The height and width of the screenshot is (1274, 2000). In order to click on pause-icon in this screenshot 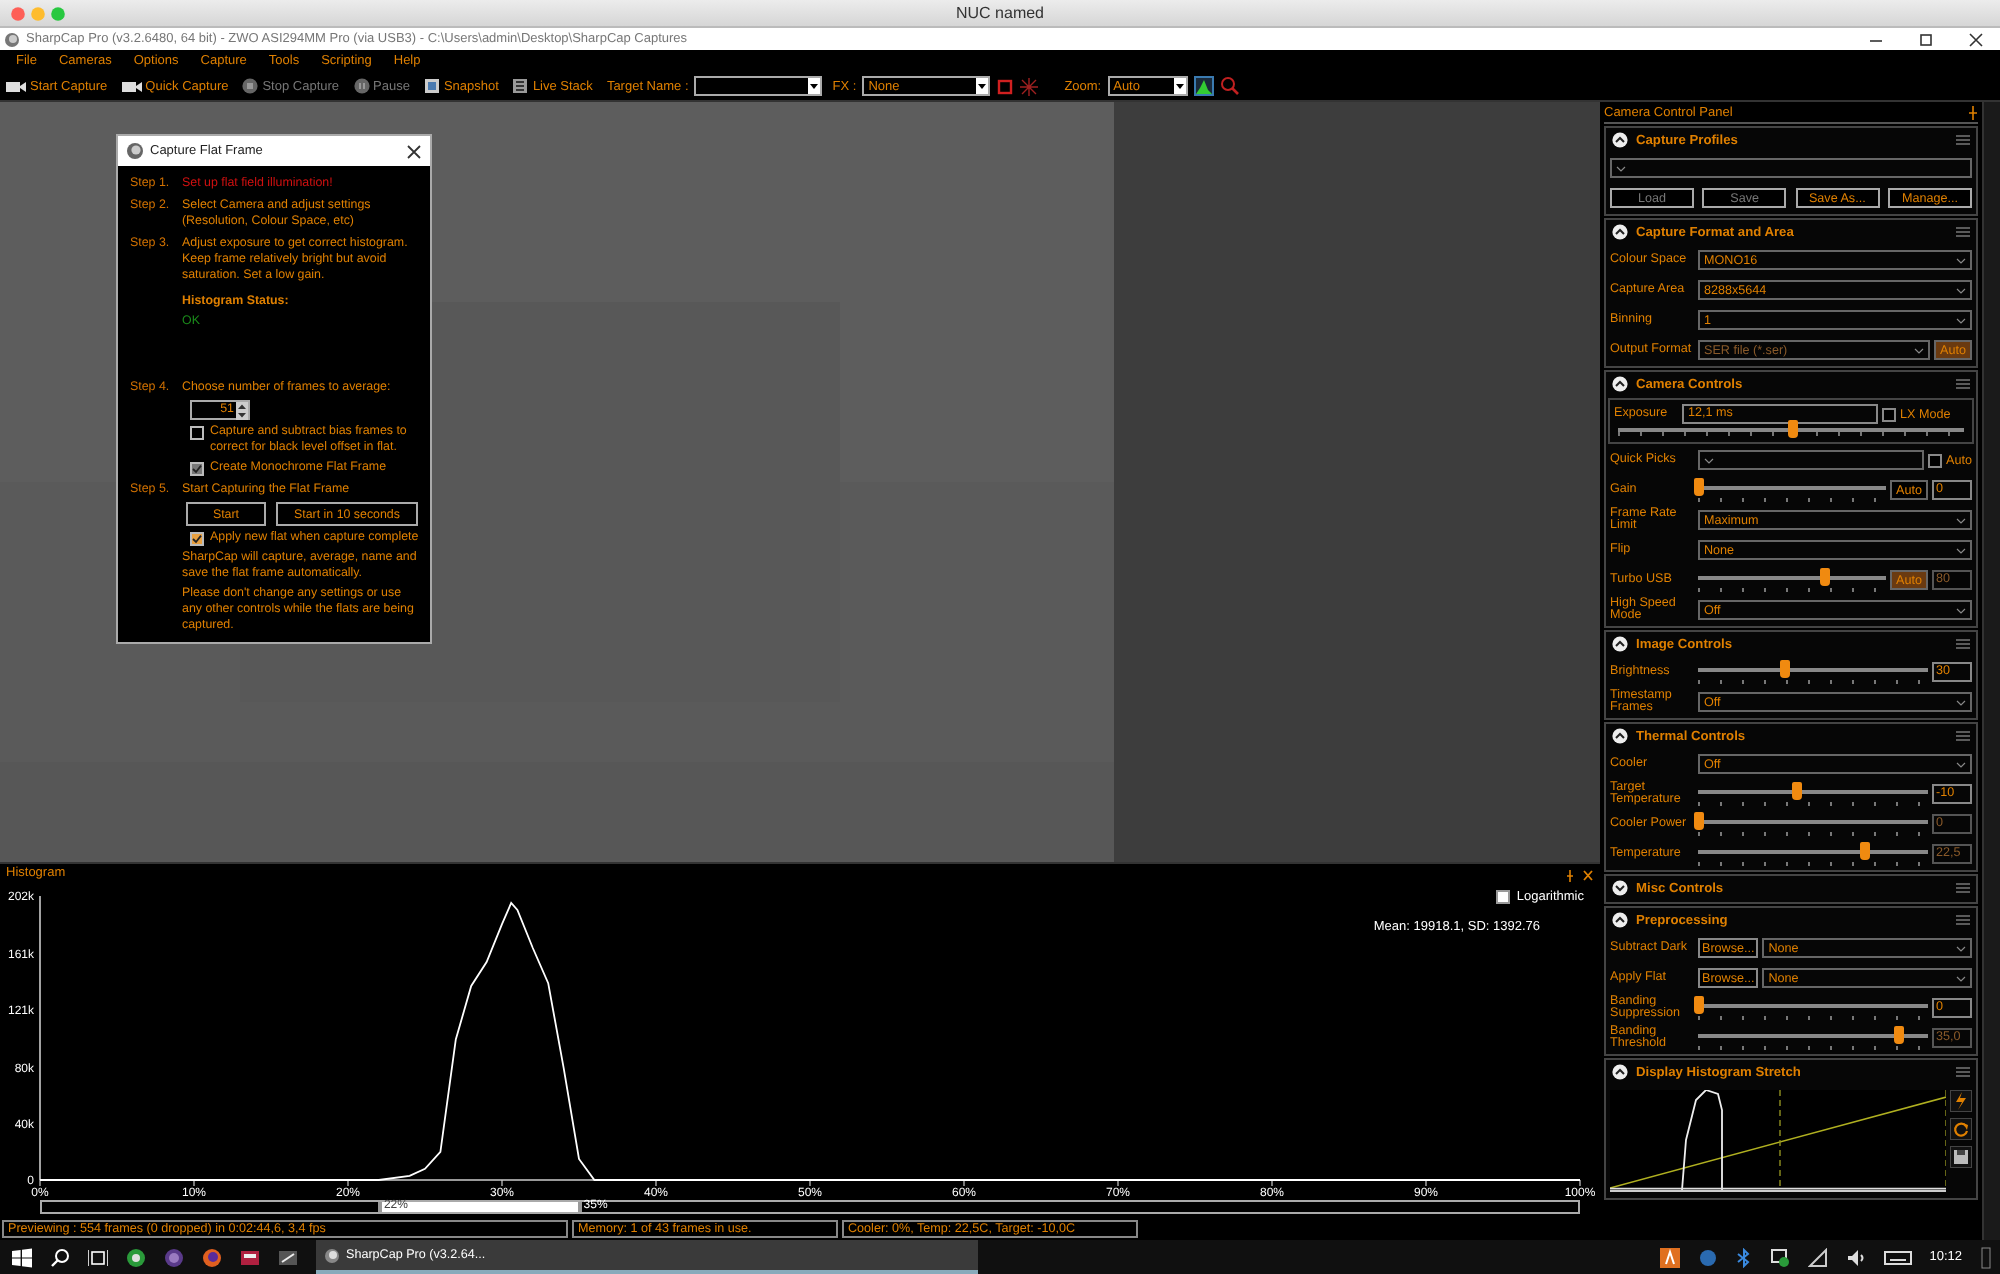, I will do `click(361, 86)`.